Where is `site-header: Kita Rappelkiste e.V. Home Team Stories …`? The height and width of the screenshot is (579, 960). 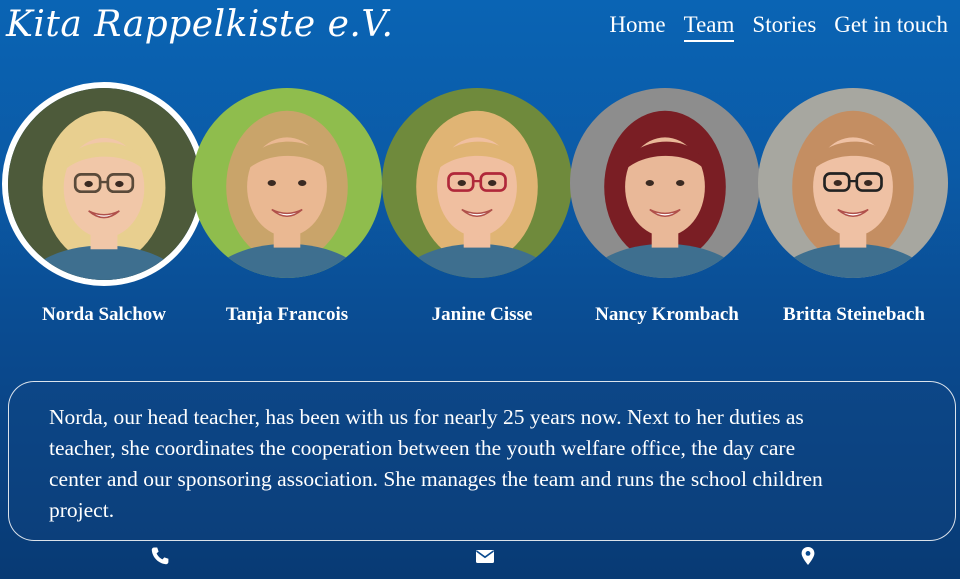
site-header: Kita Rappelkiste e.V. Home Team Stories … is located at coordinates (480, 30).